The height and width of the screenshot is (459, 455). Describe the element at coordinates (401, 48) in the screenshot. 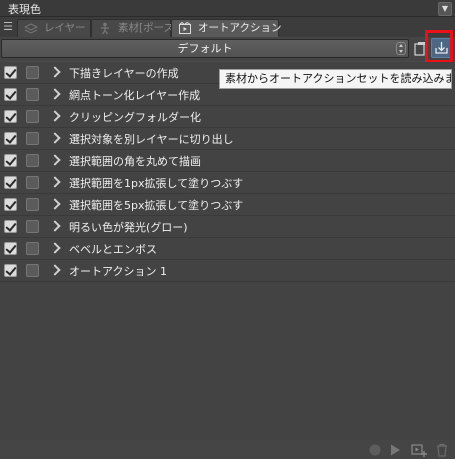

I see `select-spinner-icon` at that location.